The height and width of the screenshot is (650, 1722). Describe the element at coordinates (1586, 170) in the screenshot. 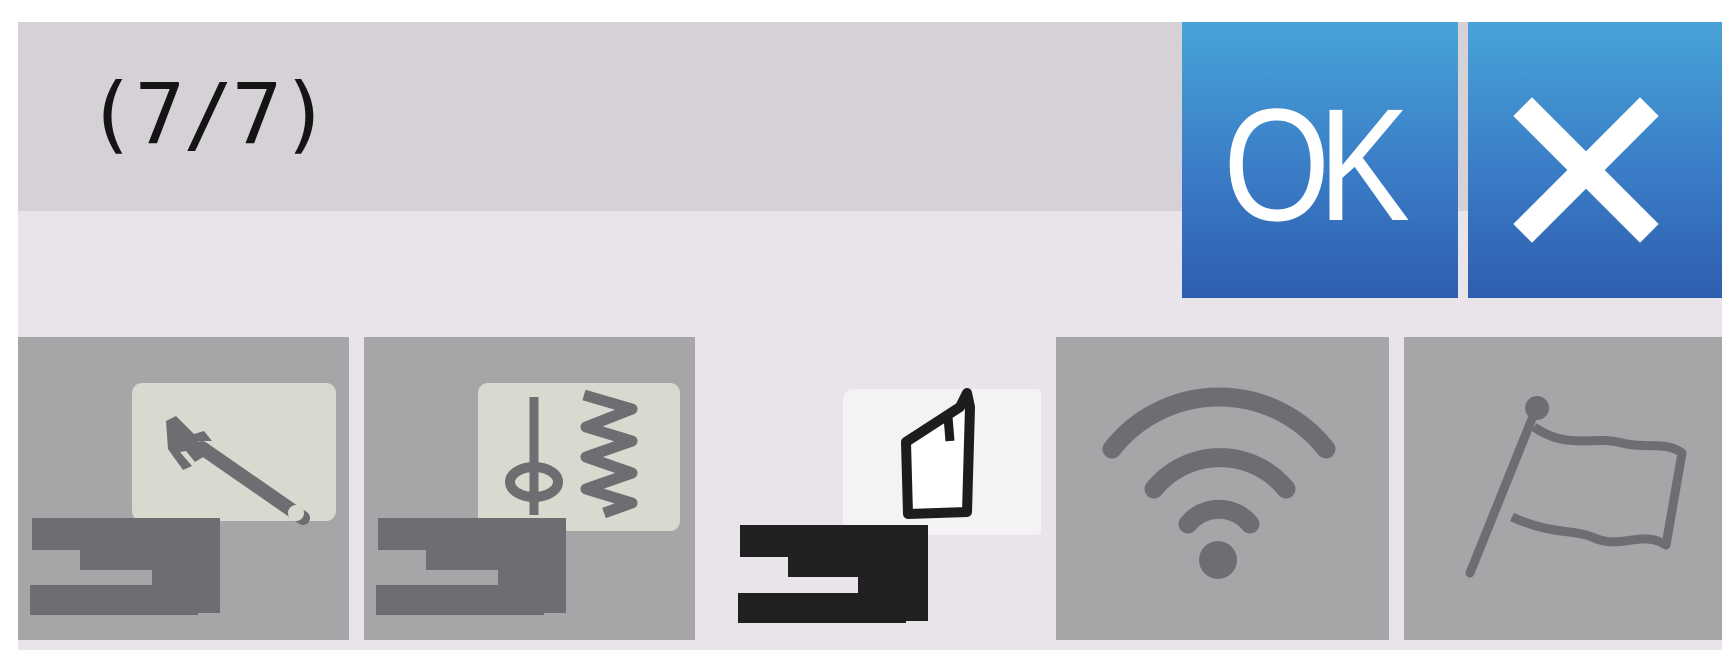

I see `close-icon` at that location.